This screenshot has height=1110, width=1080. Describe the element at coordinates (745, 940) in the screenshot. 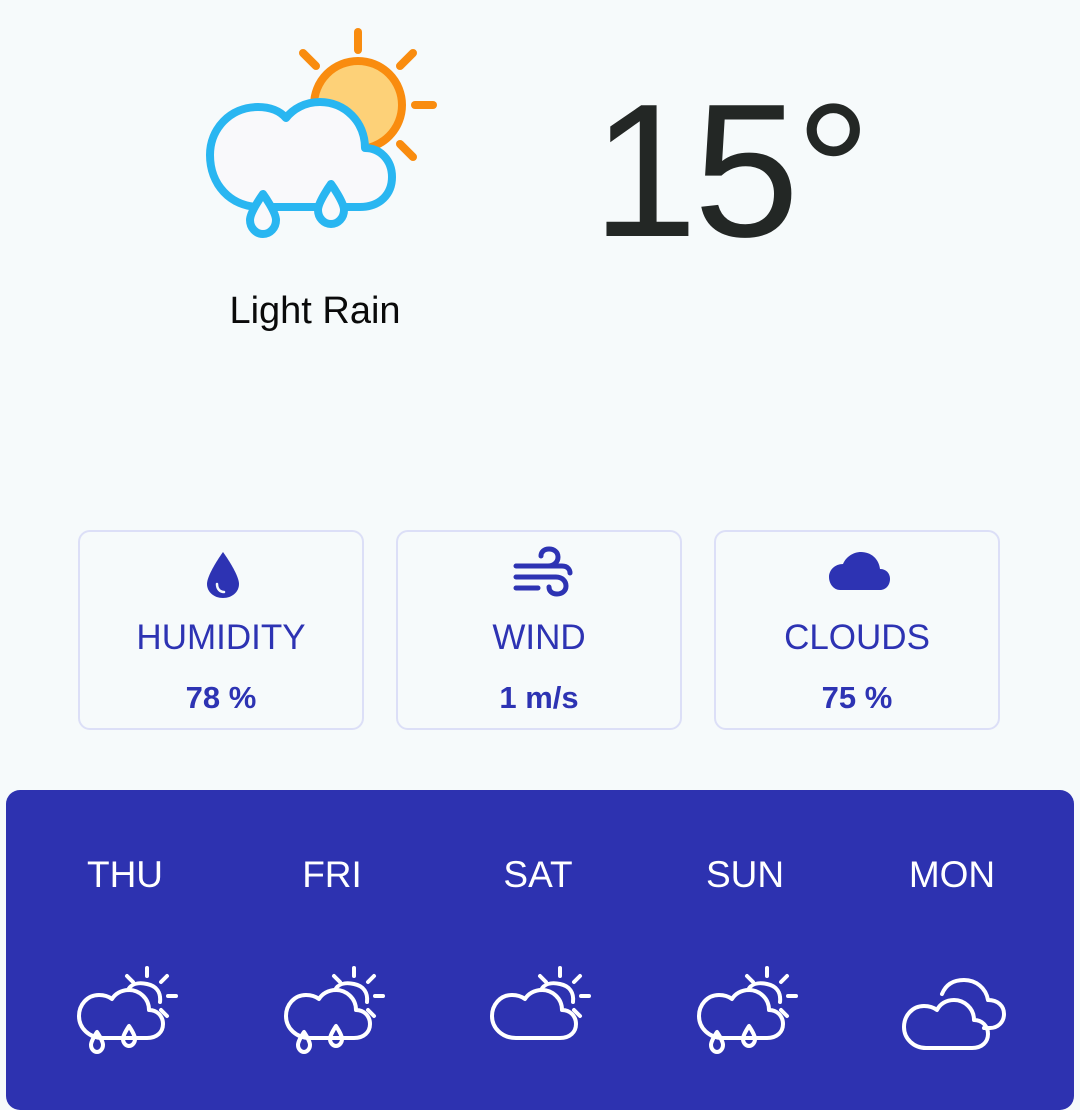

I see `forecast-day: SUN` at that location.